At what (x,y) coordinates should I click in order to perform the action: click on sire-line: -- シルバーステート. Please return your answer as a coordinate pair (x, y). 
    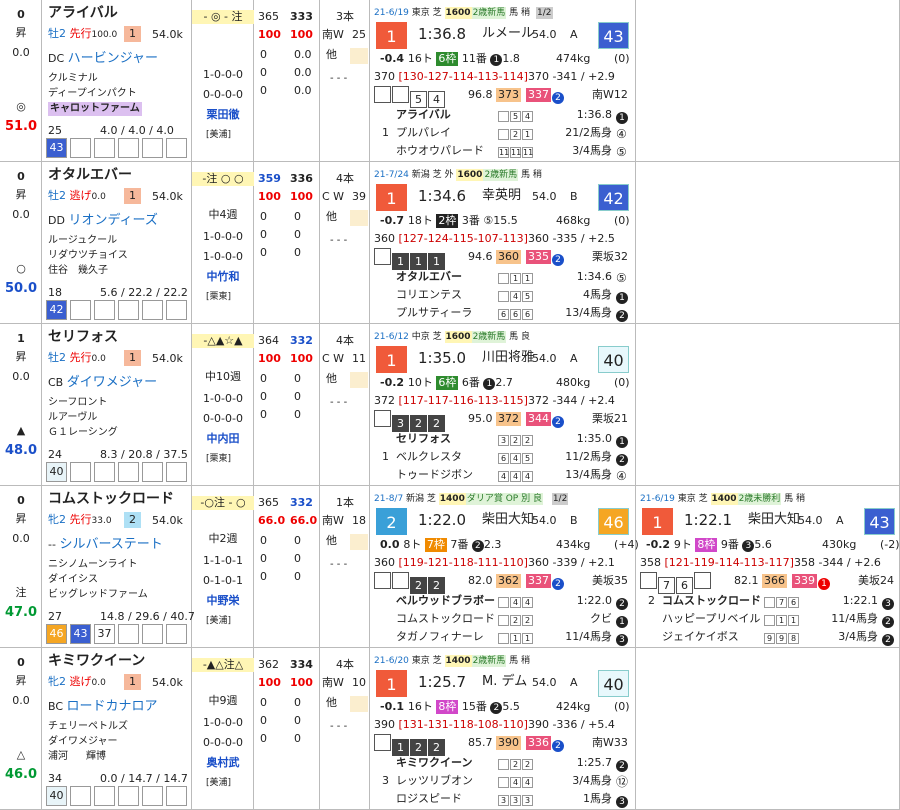
    Looking at the image, I should click on (105, 545).